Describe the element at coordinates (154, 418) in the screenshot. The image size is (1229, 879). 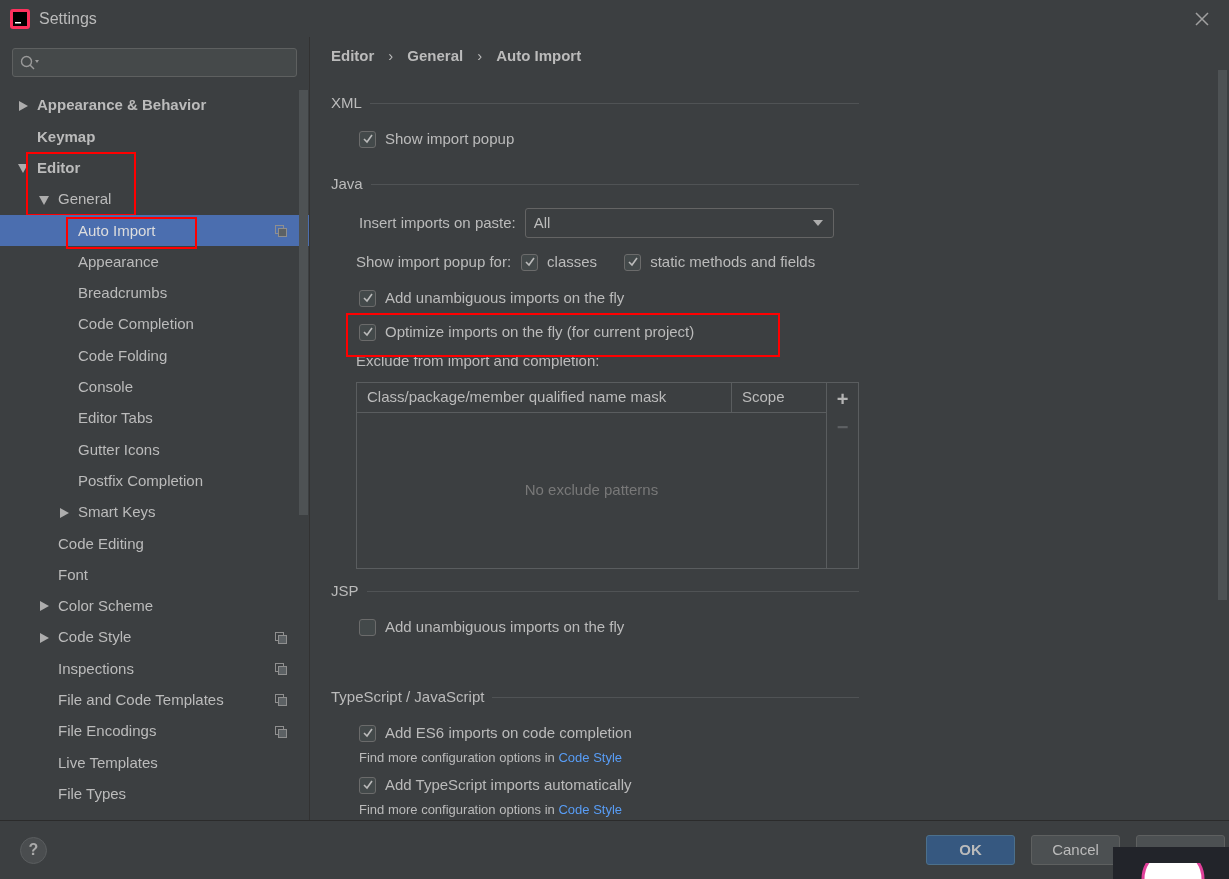
I see `tree-item: Editor Tabs` at that location.